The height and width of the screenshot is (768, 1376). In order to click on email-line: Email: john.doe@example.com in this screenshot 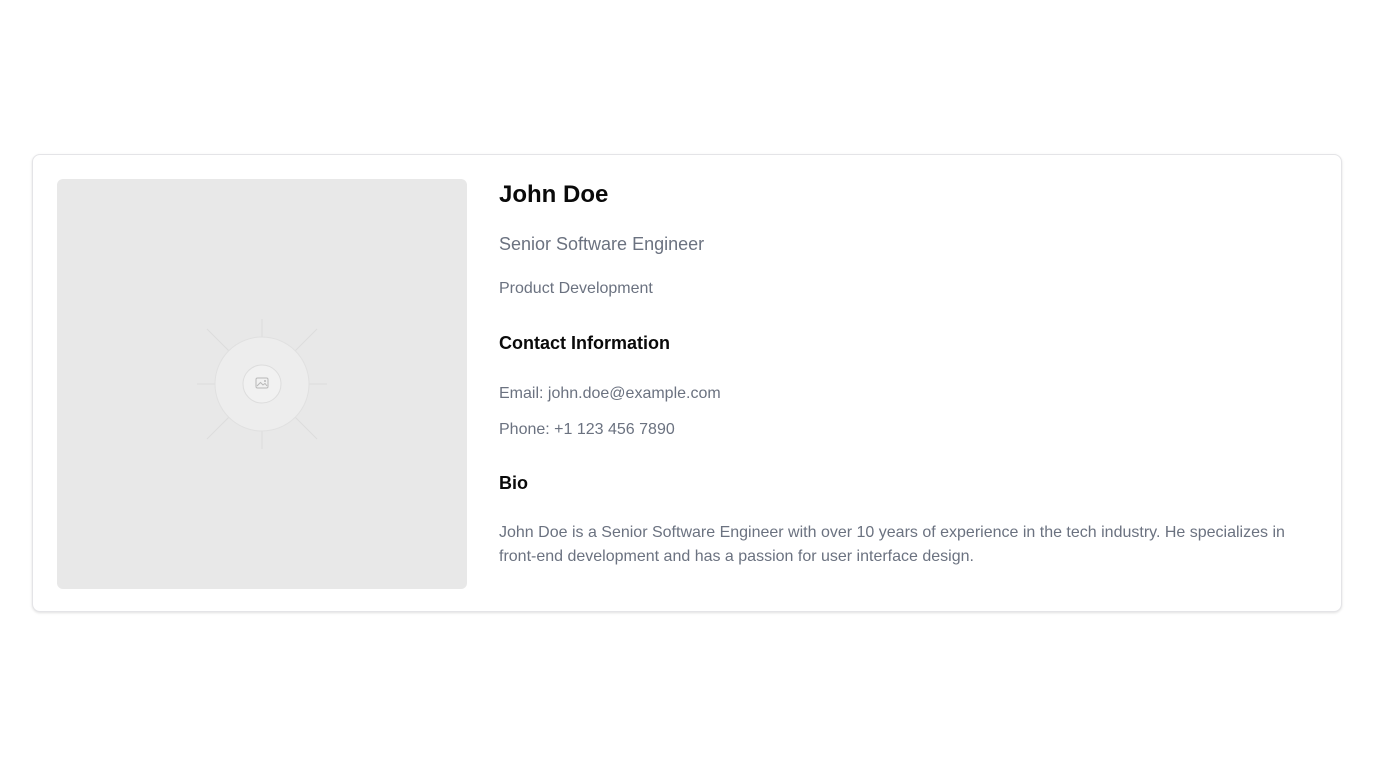, I will do `click(610, 394)`.